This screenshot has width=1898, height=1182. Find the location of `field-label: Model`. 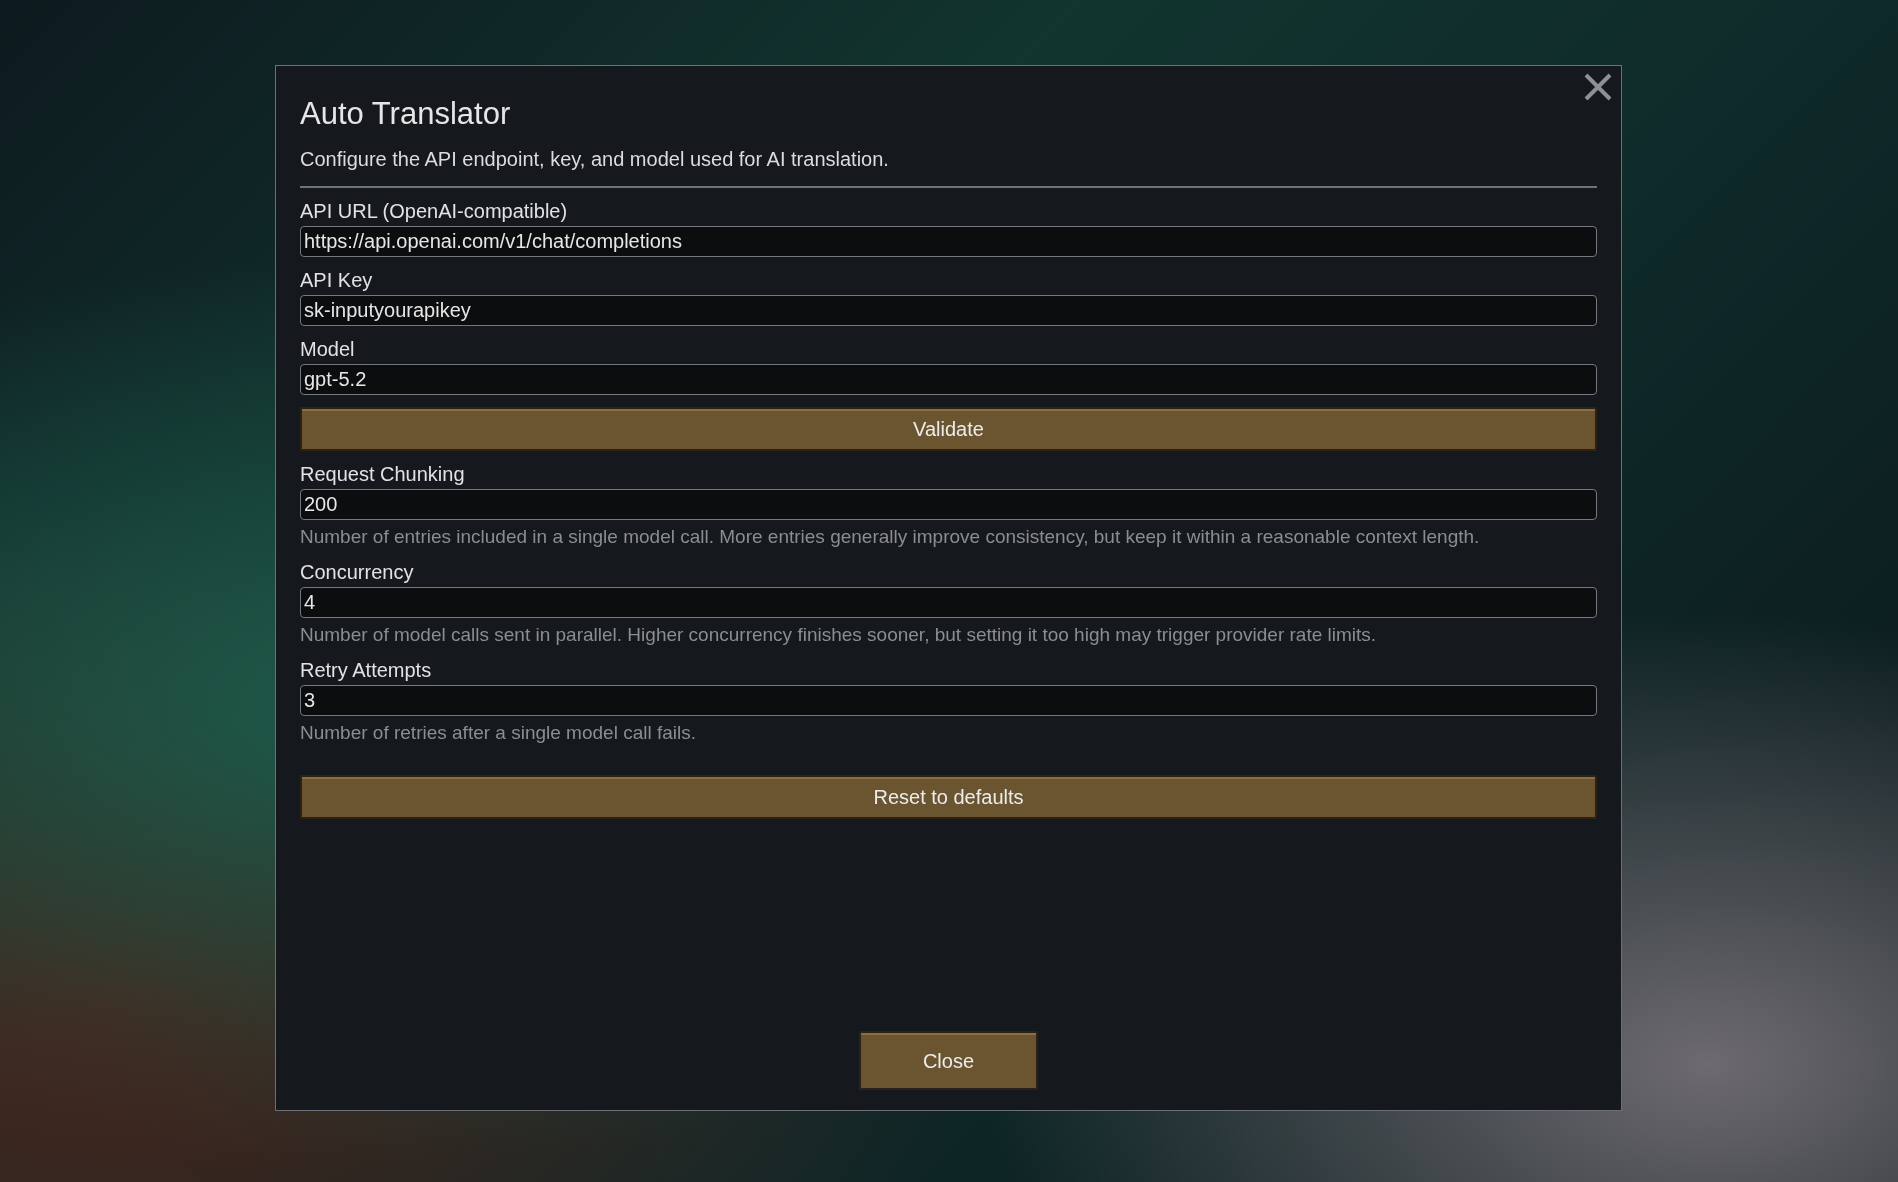

field-label: Model is located at coordinates (327, 349).